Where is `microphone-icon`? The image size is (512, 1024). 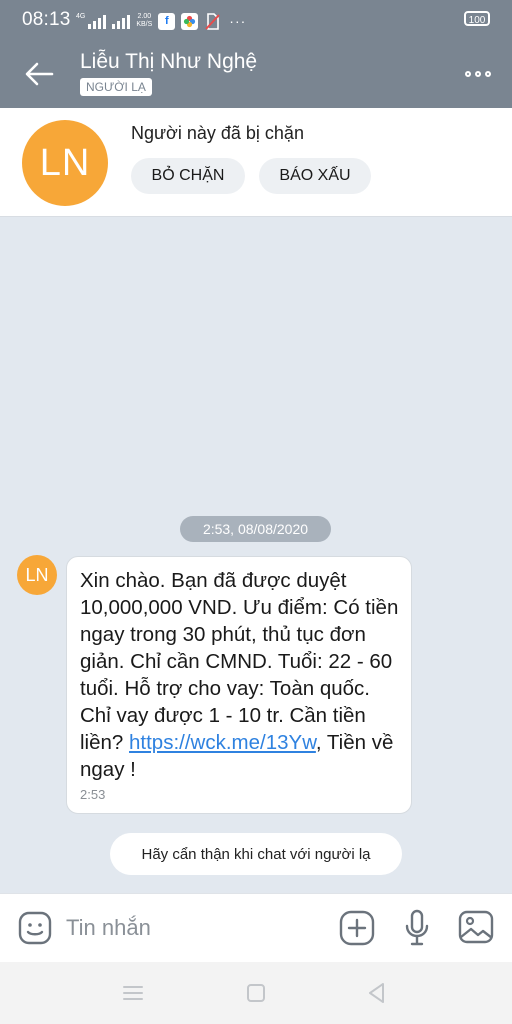 microphone-icon is located at coordinates (417, 927).